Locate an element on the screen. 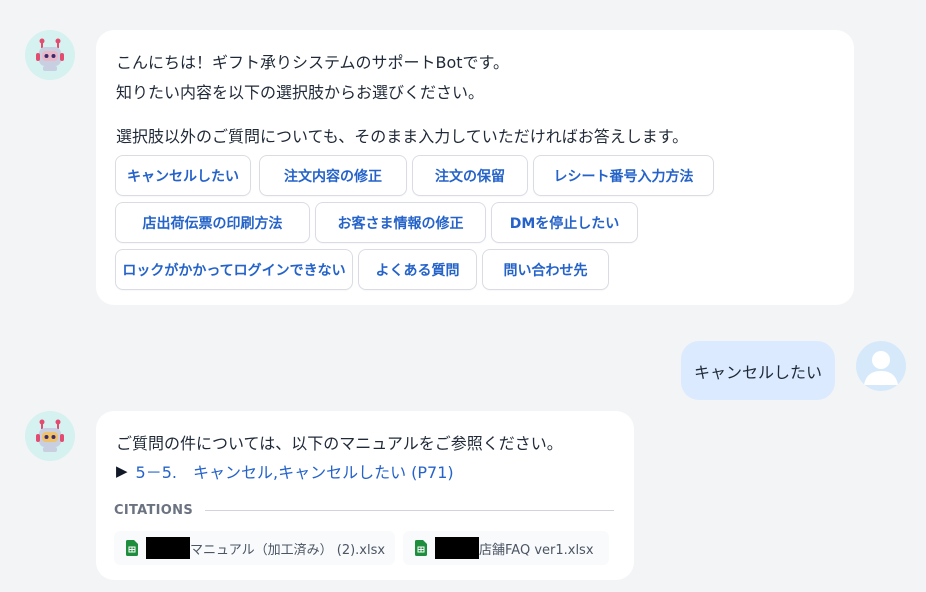 This screenshot has height=592, width=926. citations-header: CITATIONS is located at coordinates (364, 510).